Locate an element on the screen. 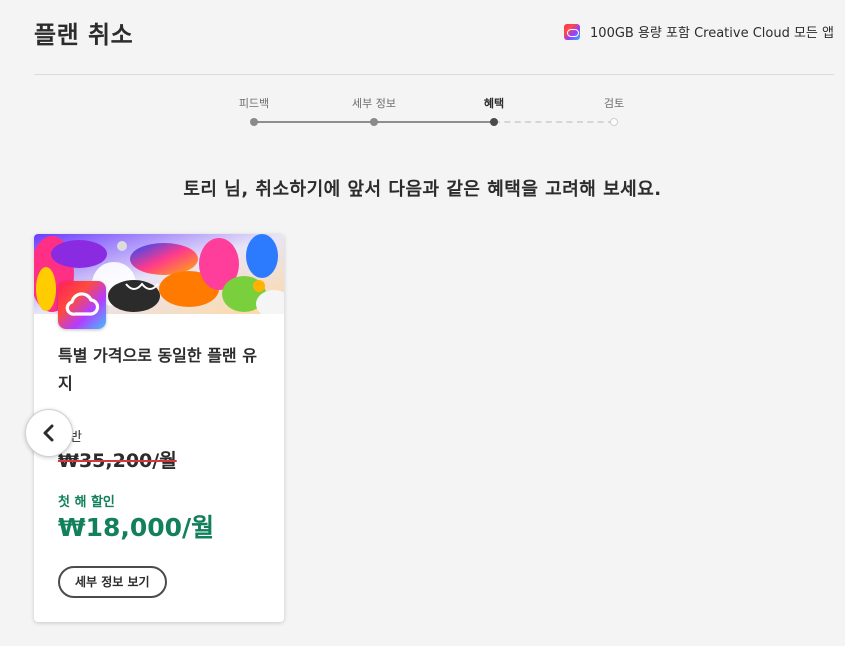 The width and height of the screenshot is (845, 646). step-dot-review is located at coordinates (614, 122).